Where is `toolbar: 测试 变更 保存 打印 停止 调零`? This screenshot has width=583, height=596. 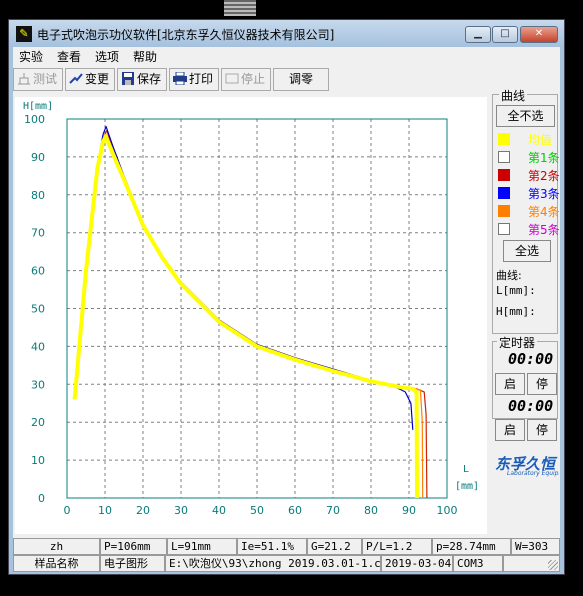
toolbar: 测试 变更 保存 打印 停止 调零 is located at coordinates (252, 80).